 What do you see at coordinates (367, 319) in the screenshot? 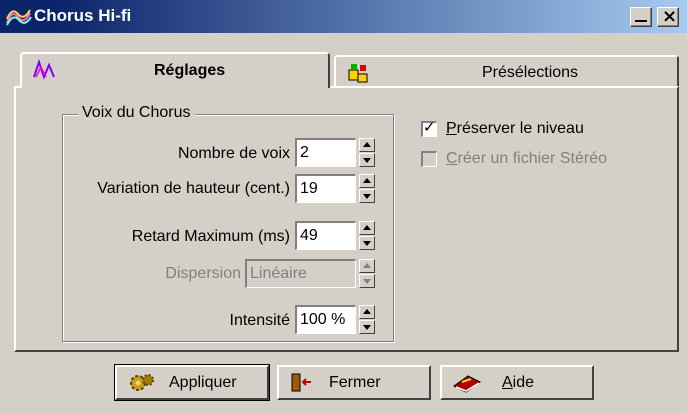
I see `intensity-spinner` at bounding box center [367, 319].